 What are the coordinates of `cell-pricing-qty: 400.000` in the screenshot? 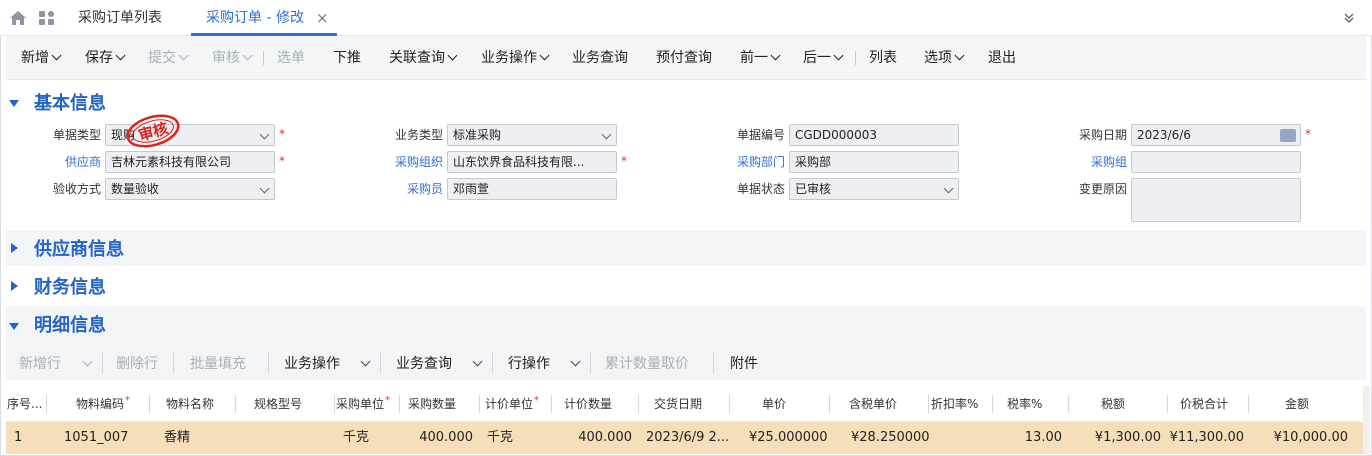 It's located at (591, 438).